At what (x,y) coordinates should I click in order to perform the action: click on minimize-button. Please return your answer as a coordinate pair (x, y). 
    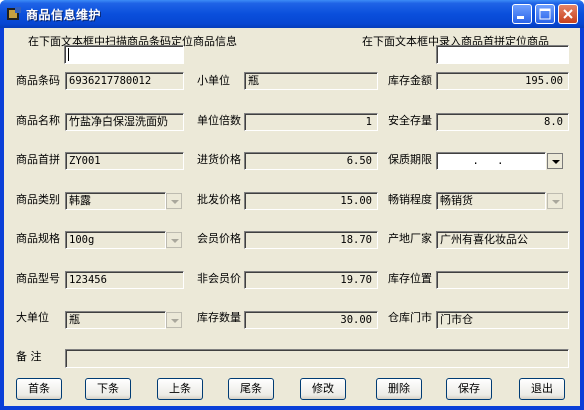
    Looking at the image, I should click on (522, 14).